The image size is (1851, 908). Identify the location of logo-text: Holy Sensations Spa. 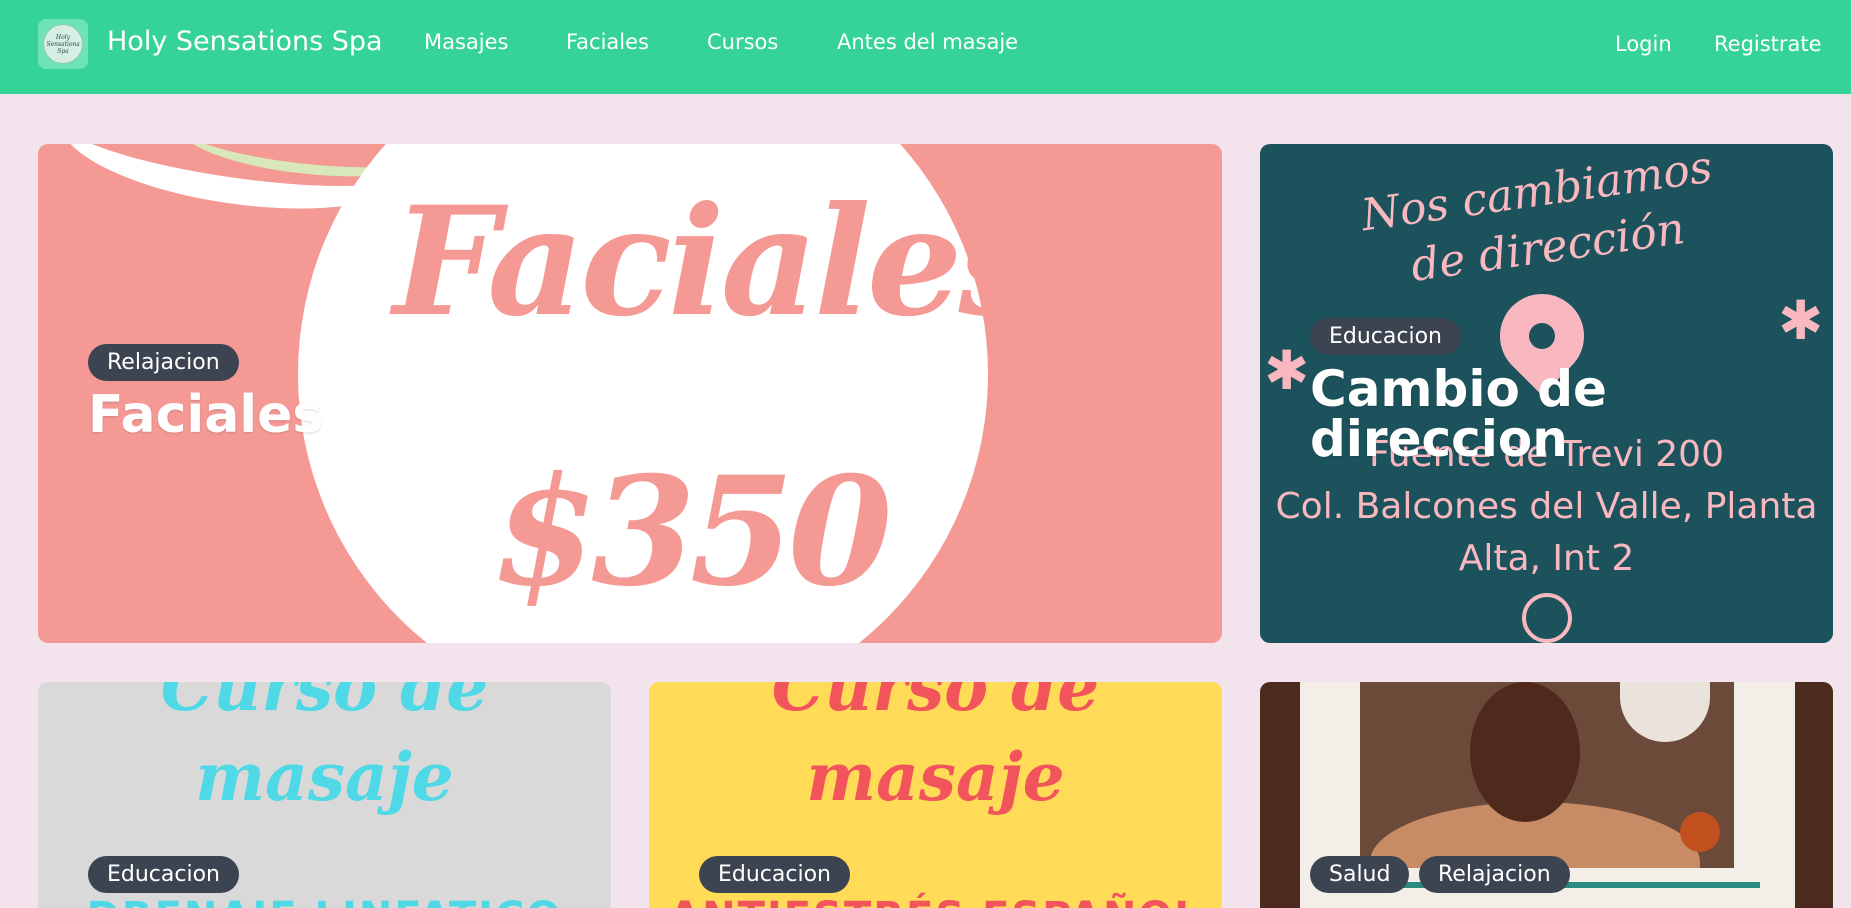
(63, 44).